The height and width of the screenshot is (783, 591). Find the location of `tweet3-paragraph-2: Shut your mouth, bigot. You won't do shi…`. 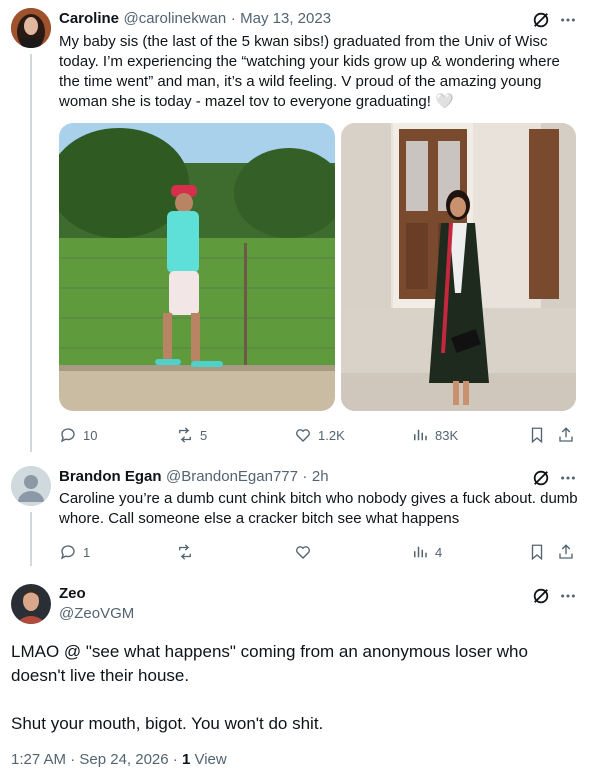

tweet3-paragraph-2: Shut your mouth, bigot. You won't do shi… is located at coordinates (167, 723).